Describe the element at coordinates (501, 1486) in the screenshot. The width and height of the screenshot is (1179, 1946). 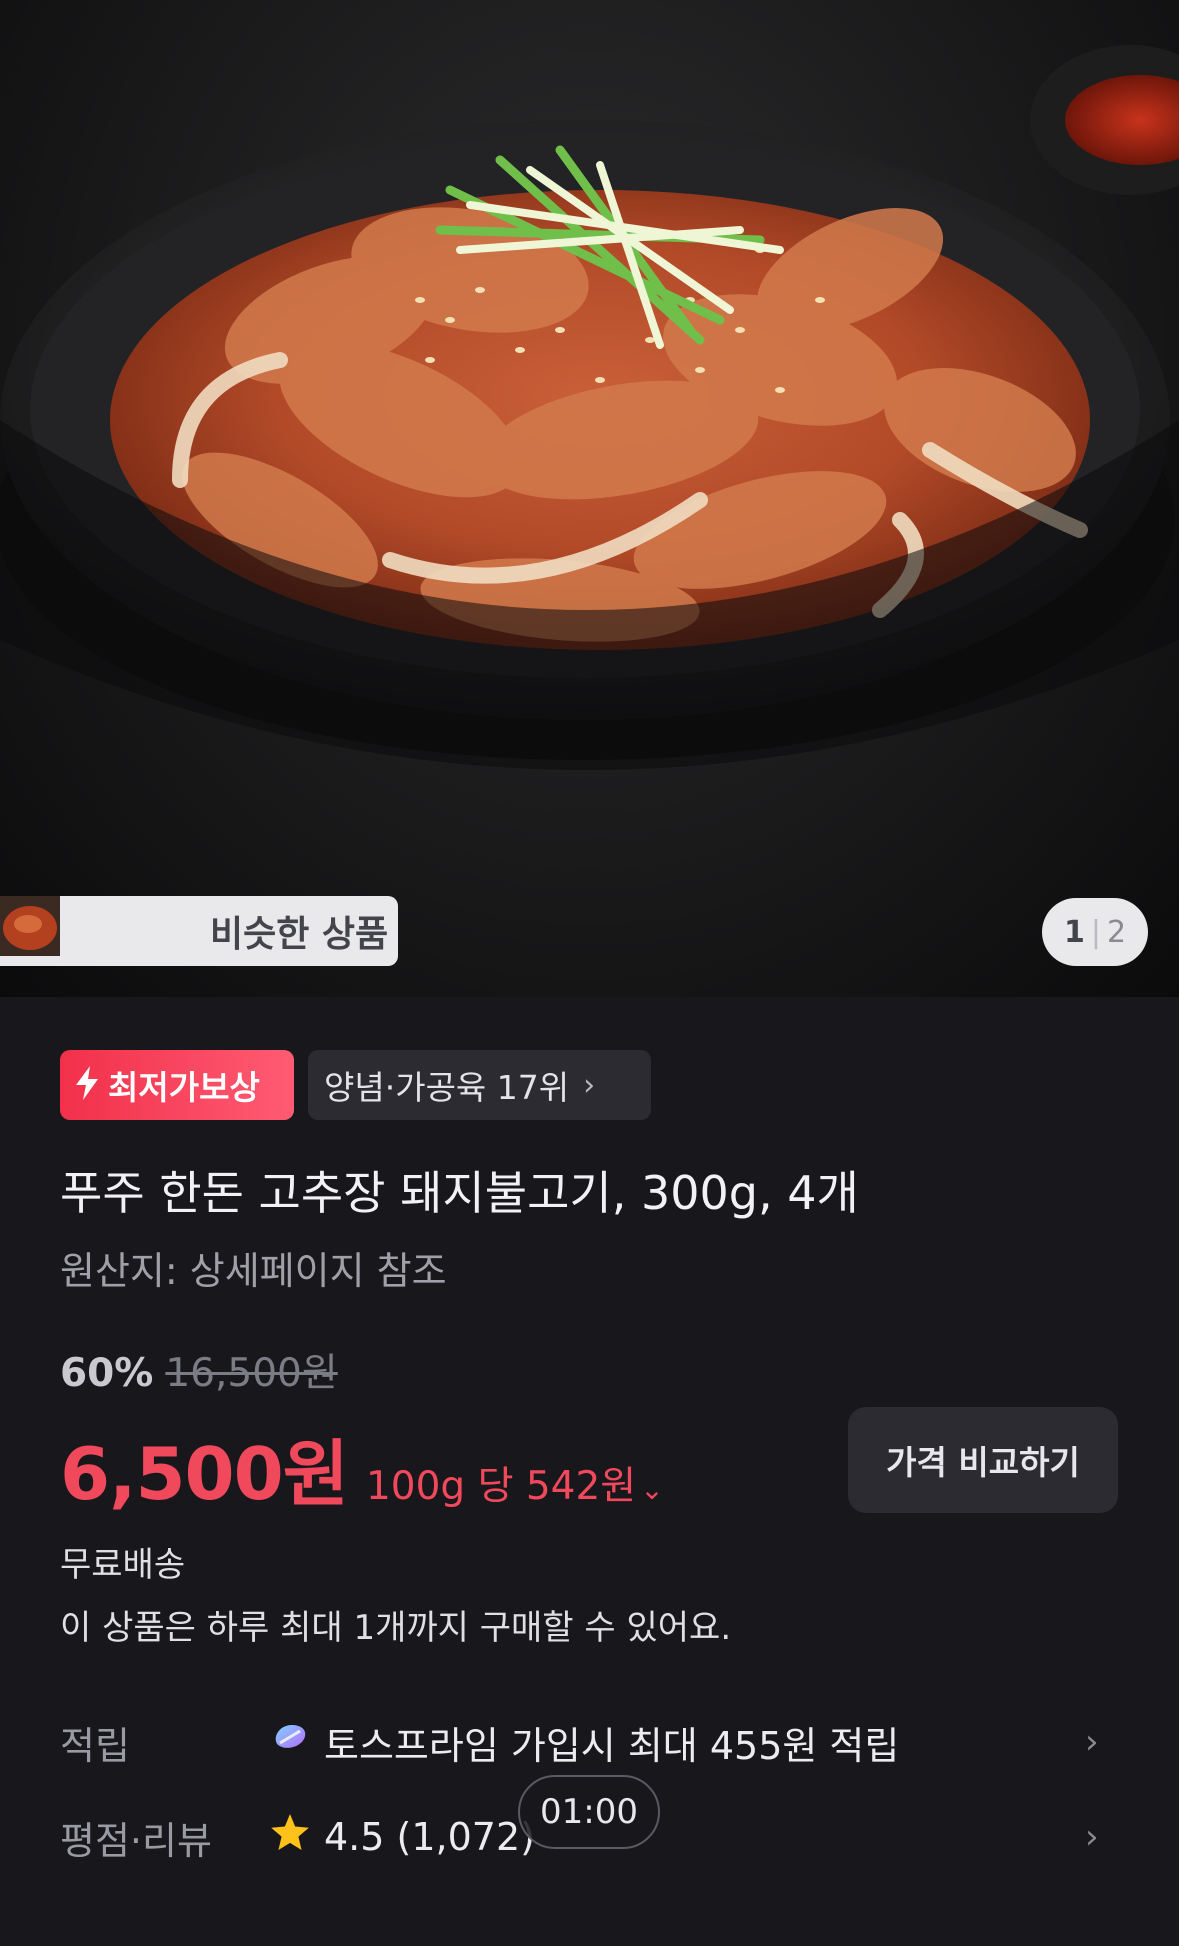
I see `unit-price: 100g 당 542원` at that location.